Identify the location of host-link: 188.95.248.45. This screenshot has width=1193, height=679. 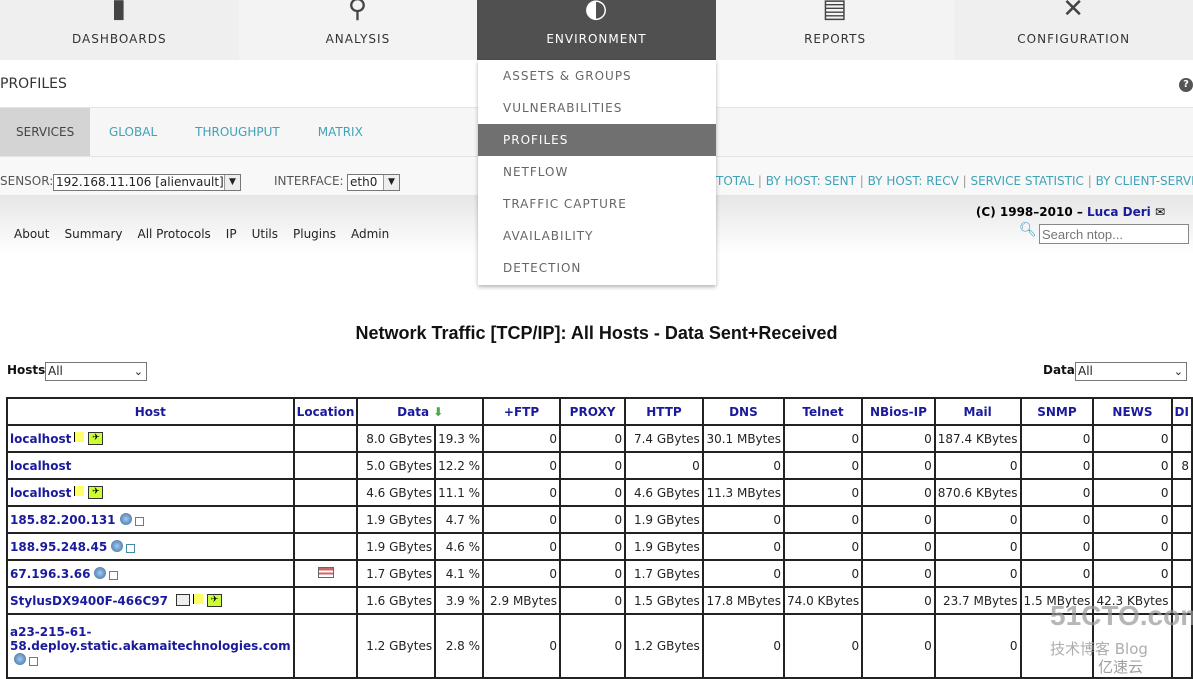
(58, 547).